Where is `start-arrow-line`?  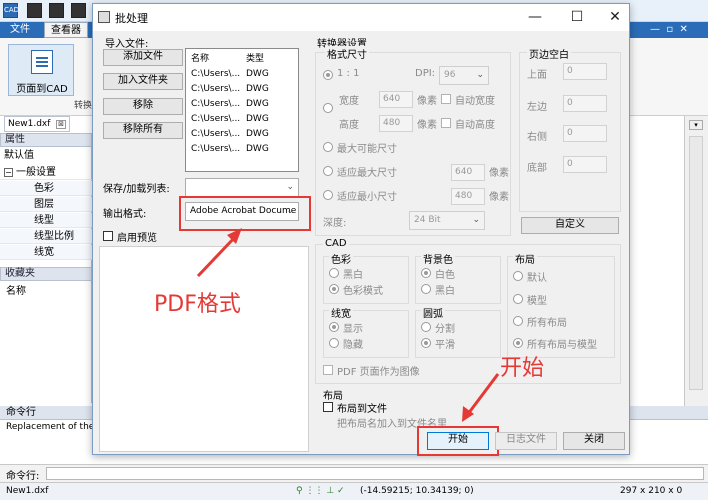
start-arrow-line is located at coordinates (483, 394).